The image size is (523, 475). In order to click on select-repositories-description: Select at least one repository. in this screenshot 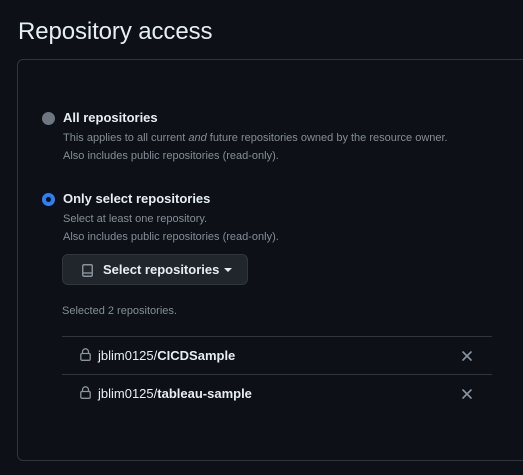, I will do `click(135, 219)`.